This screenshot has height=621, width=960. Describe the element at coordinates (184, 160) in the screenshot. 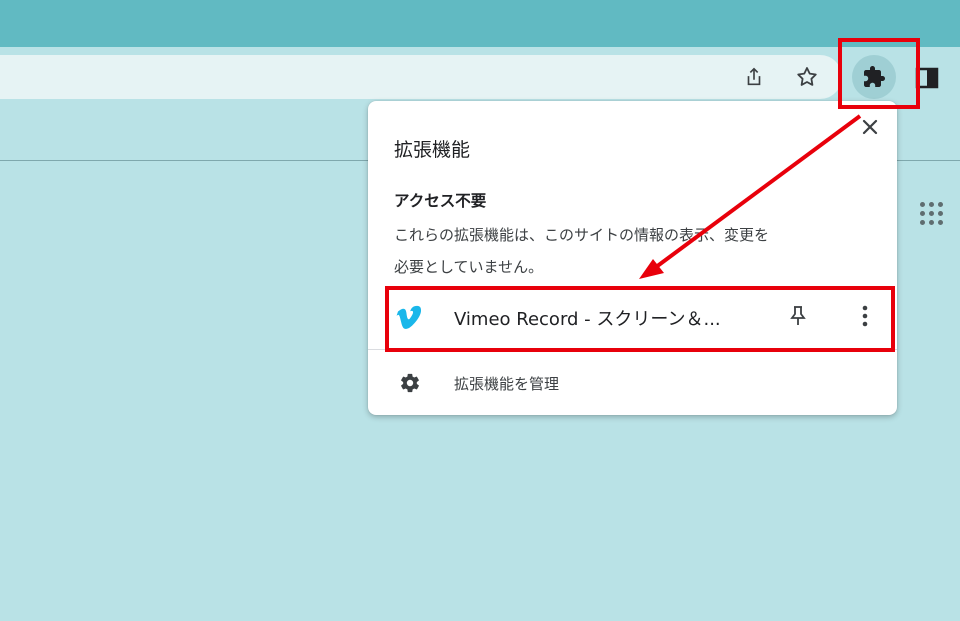

I see `page-divider` at that location.